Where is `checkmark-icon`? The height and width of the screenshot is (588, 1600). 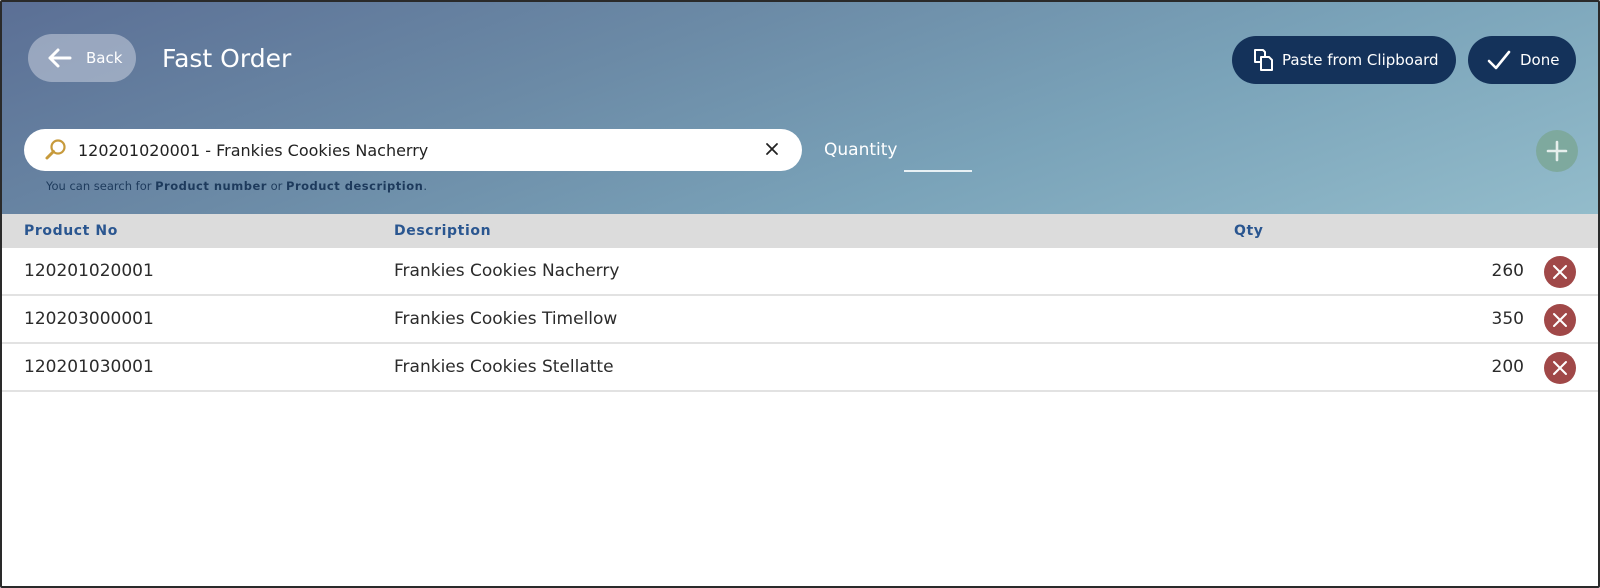 checkmark-icon is located at coordinates (1499, 60).